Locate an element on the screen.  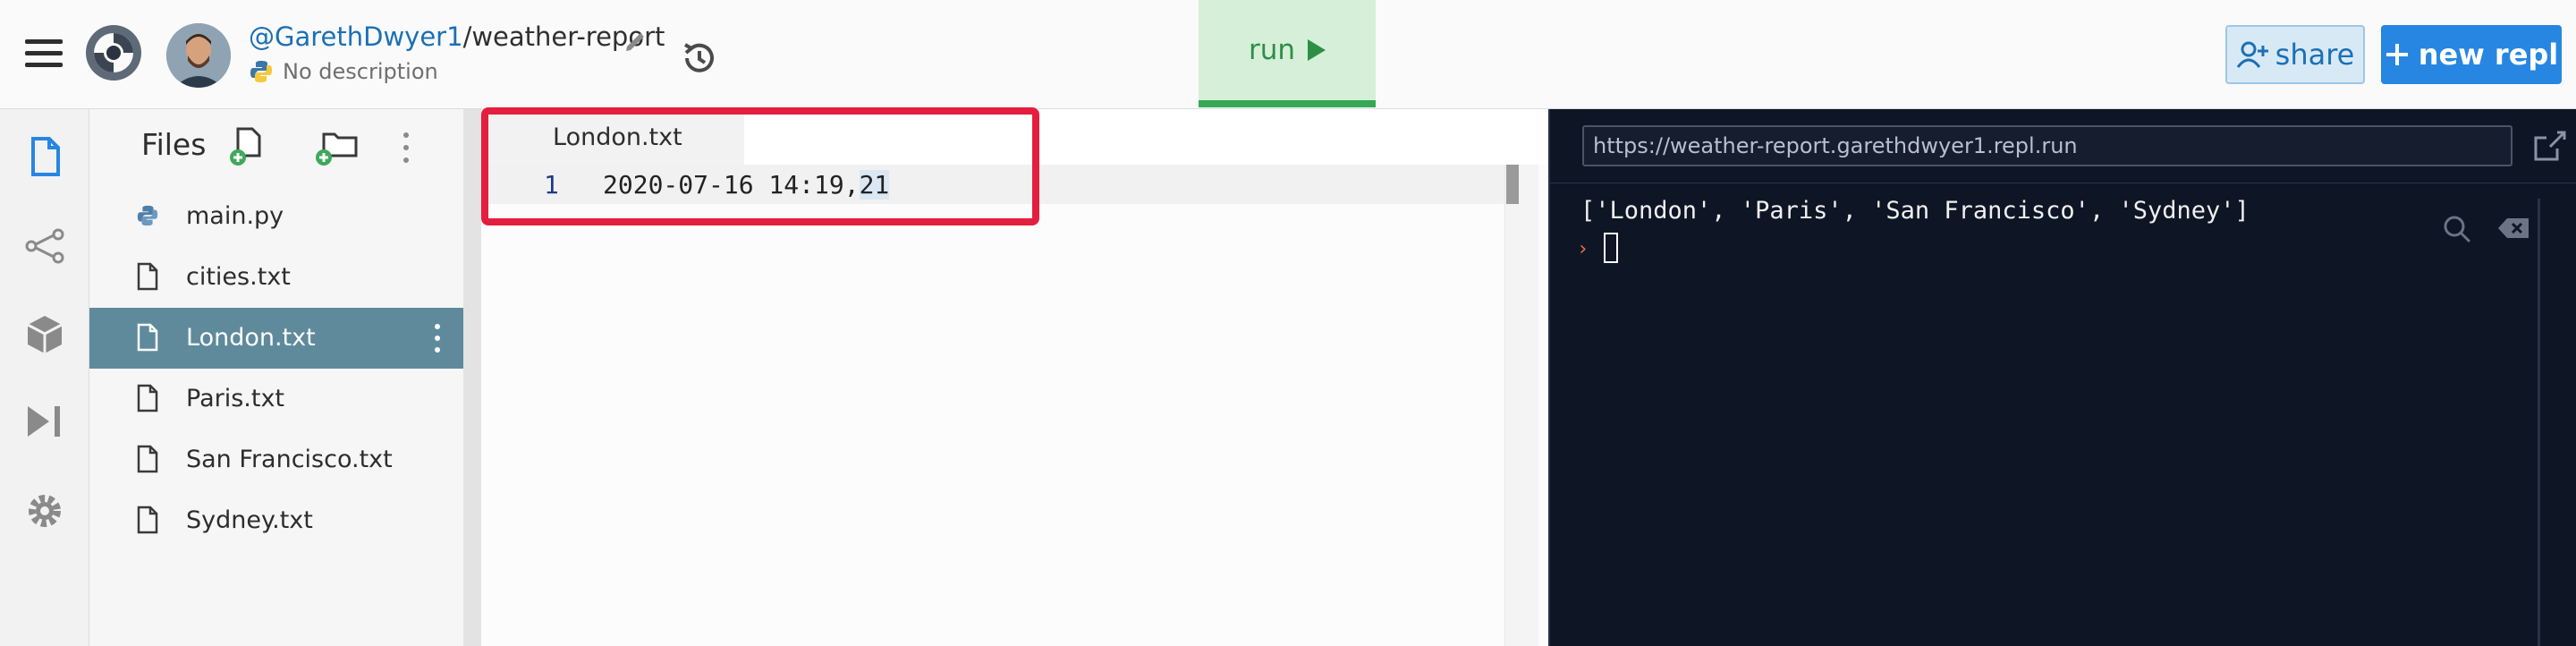
new-repl-button-label: new repl is located at coordinates (2488, 55).